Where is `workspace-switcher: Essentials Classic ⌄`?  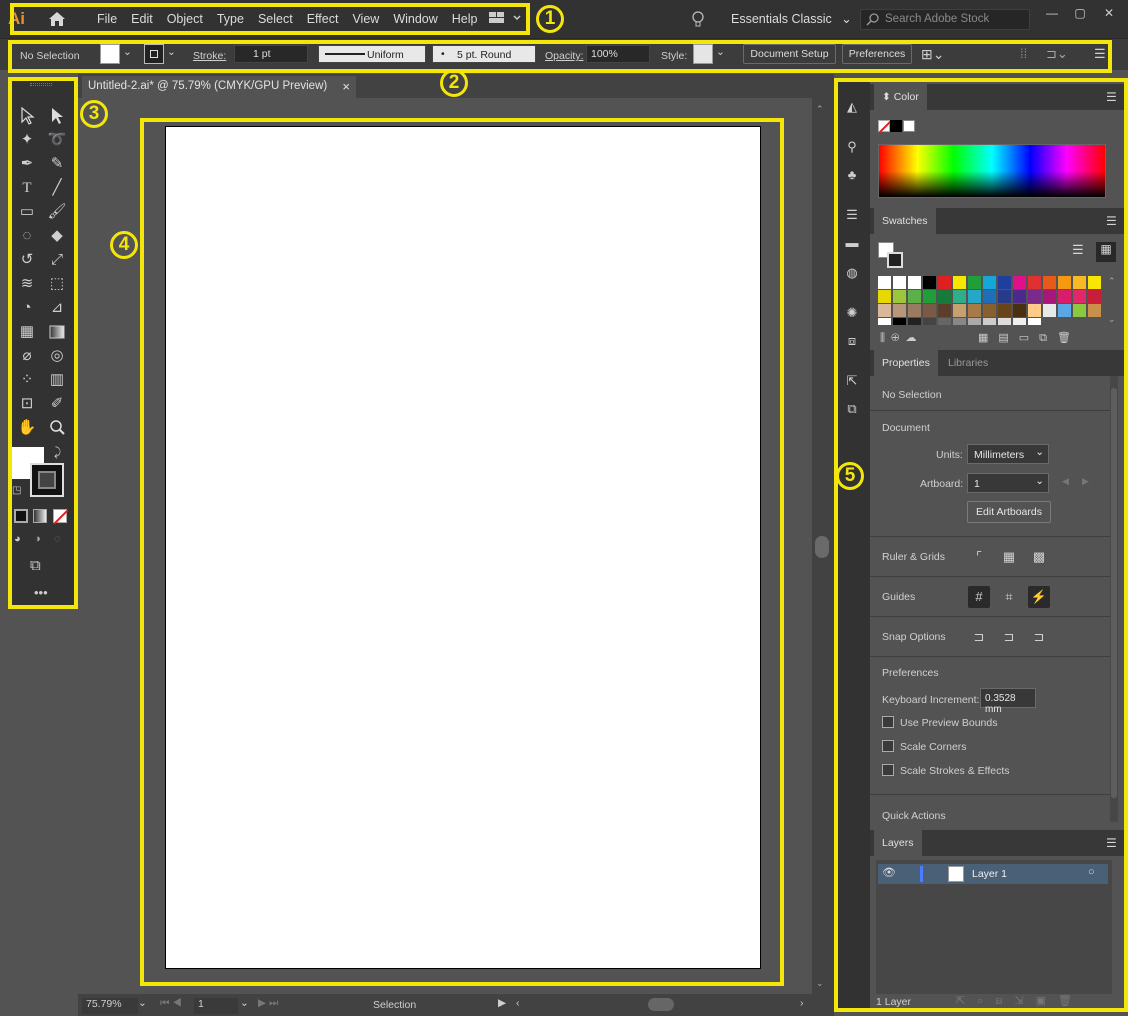
workspace-switcher: Essentials Classic ⌄ is located at coordinates (791, 18).